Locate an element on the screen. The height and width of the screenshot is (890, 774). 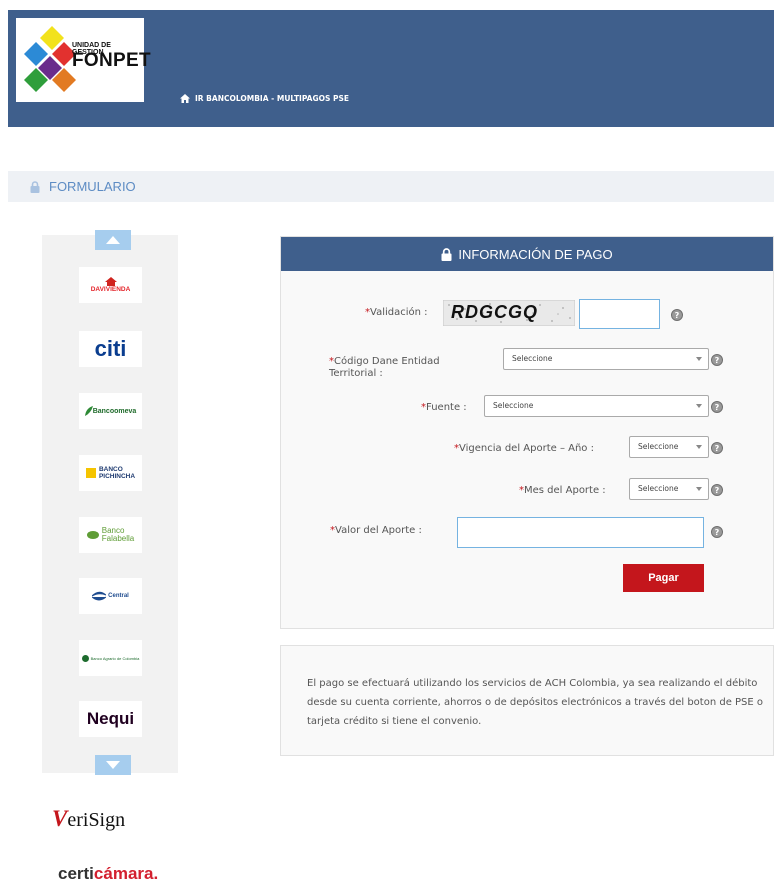
bank-name: Central is located at coordinates (118, 596).